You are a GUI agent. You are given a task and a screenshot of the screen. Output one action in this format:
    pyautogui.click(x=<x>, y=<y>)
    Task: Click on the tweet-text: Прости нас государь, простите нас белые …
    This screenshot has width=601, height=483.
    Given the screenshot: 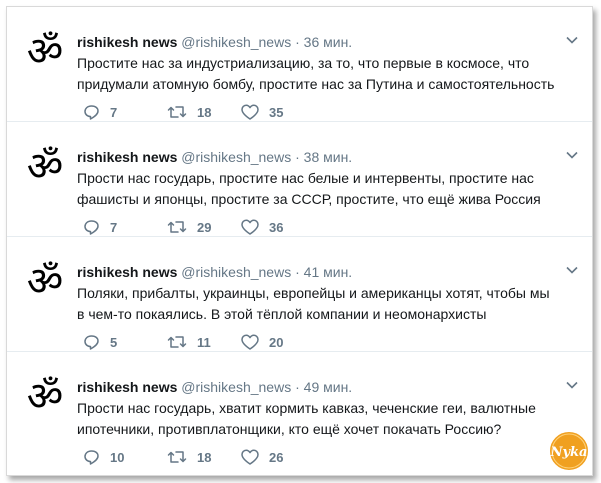 What is the action you would take?
    pyautogui.click(x=309, y=188)
    